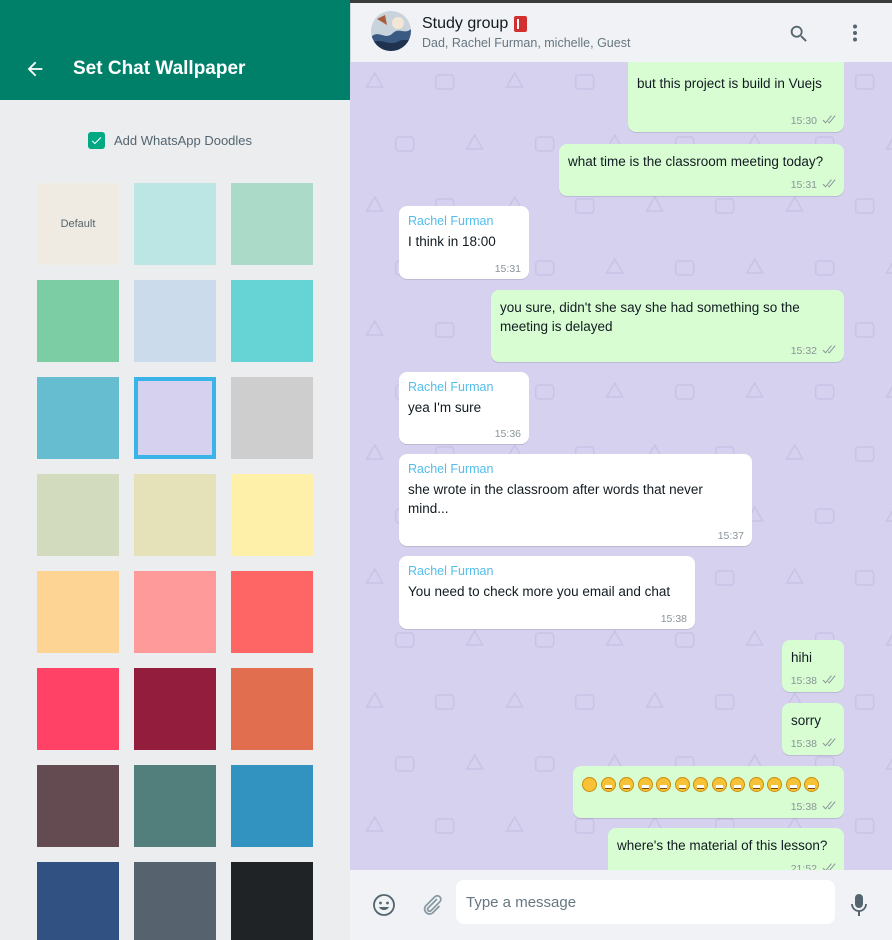  I want to click on message-time-text: 15:30, so click(803, 121).